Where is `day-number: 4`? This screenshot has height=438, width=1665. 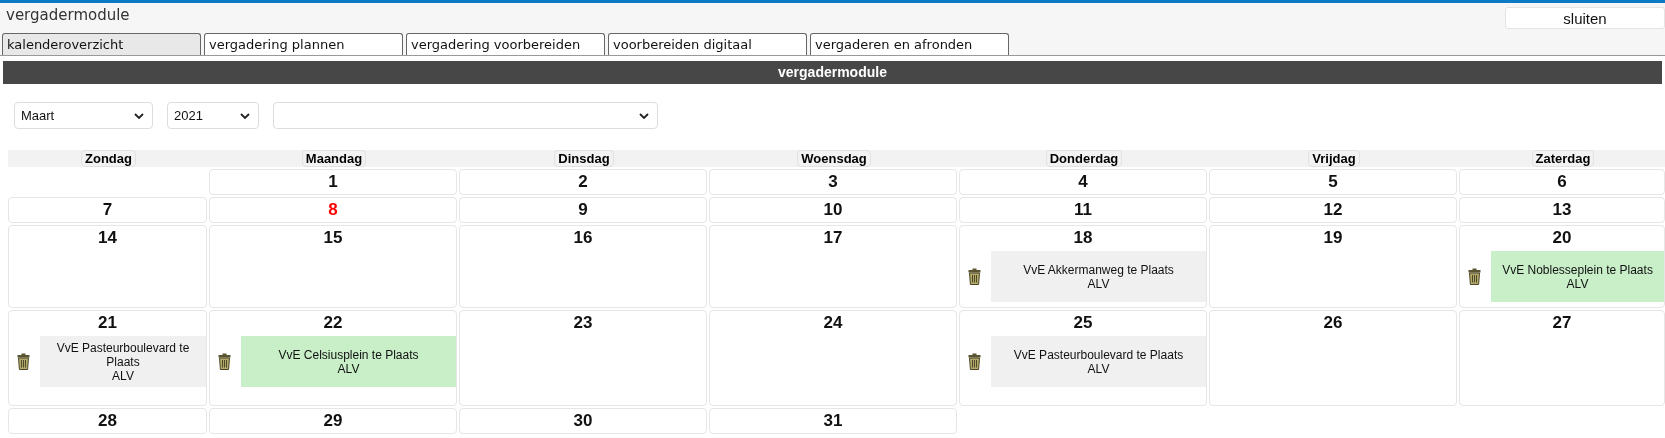 day-number: 4 is located at coordinates (1083, 182).